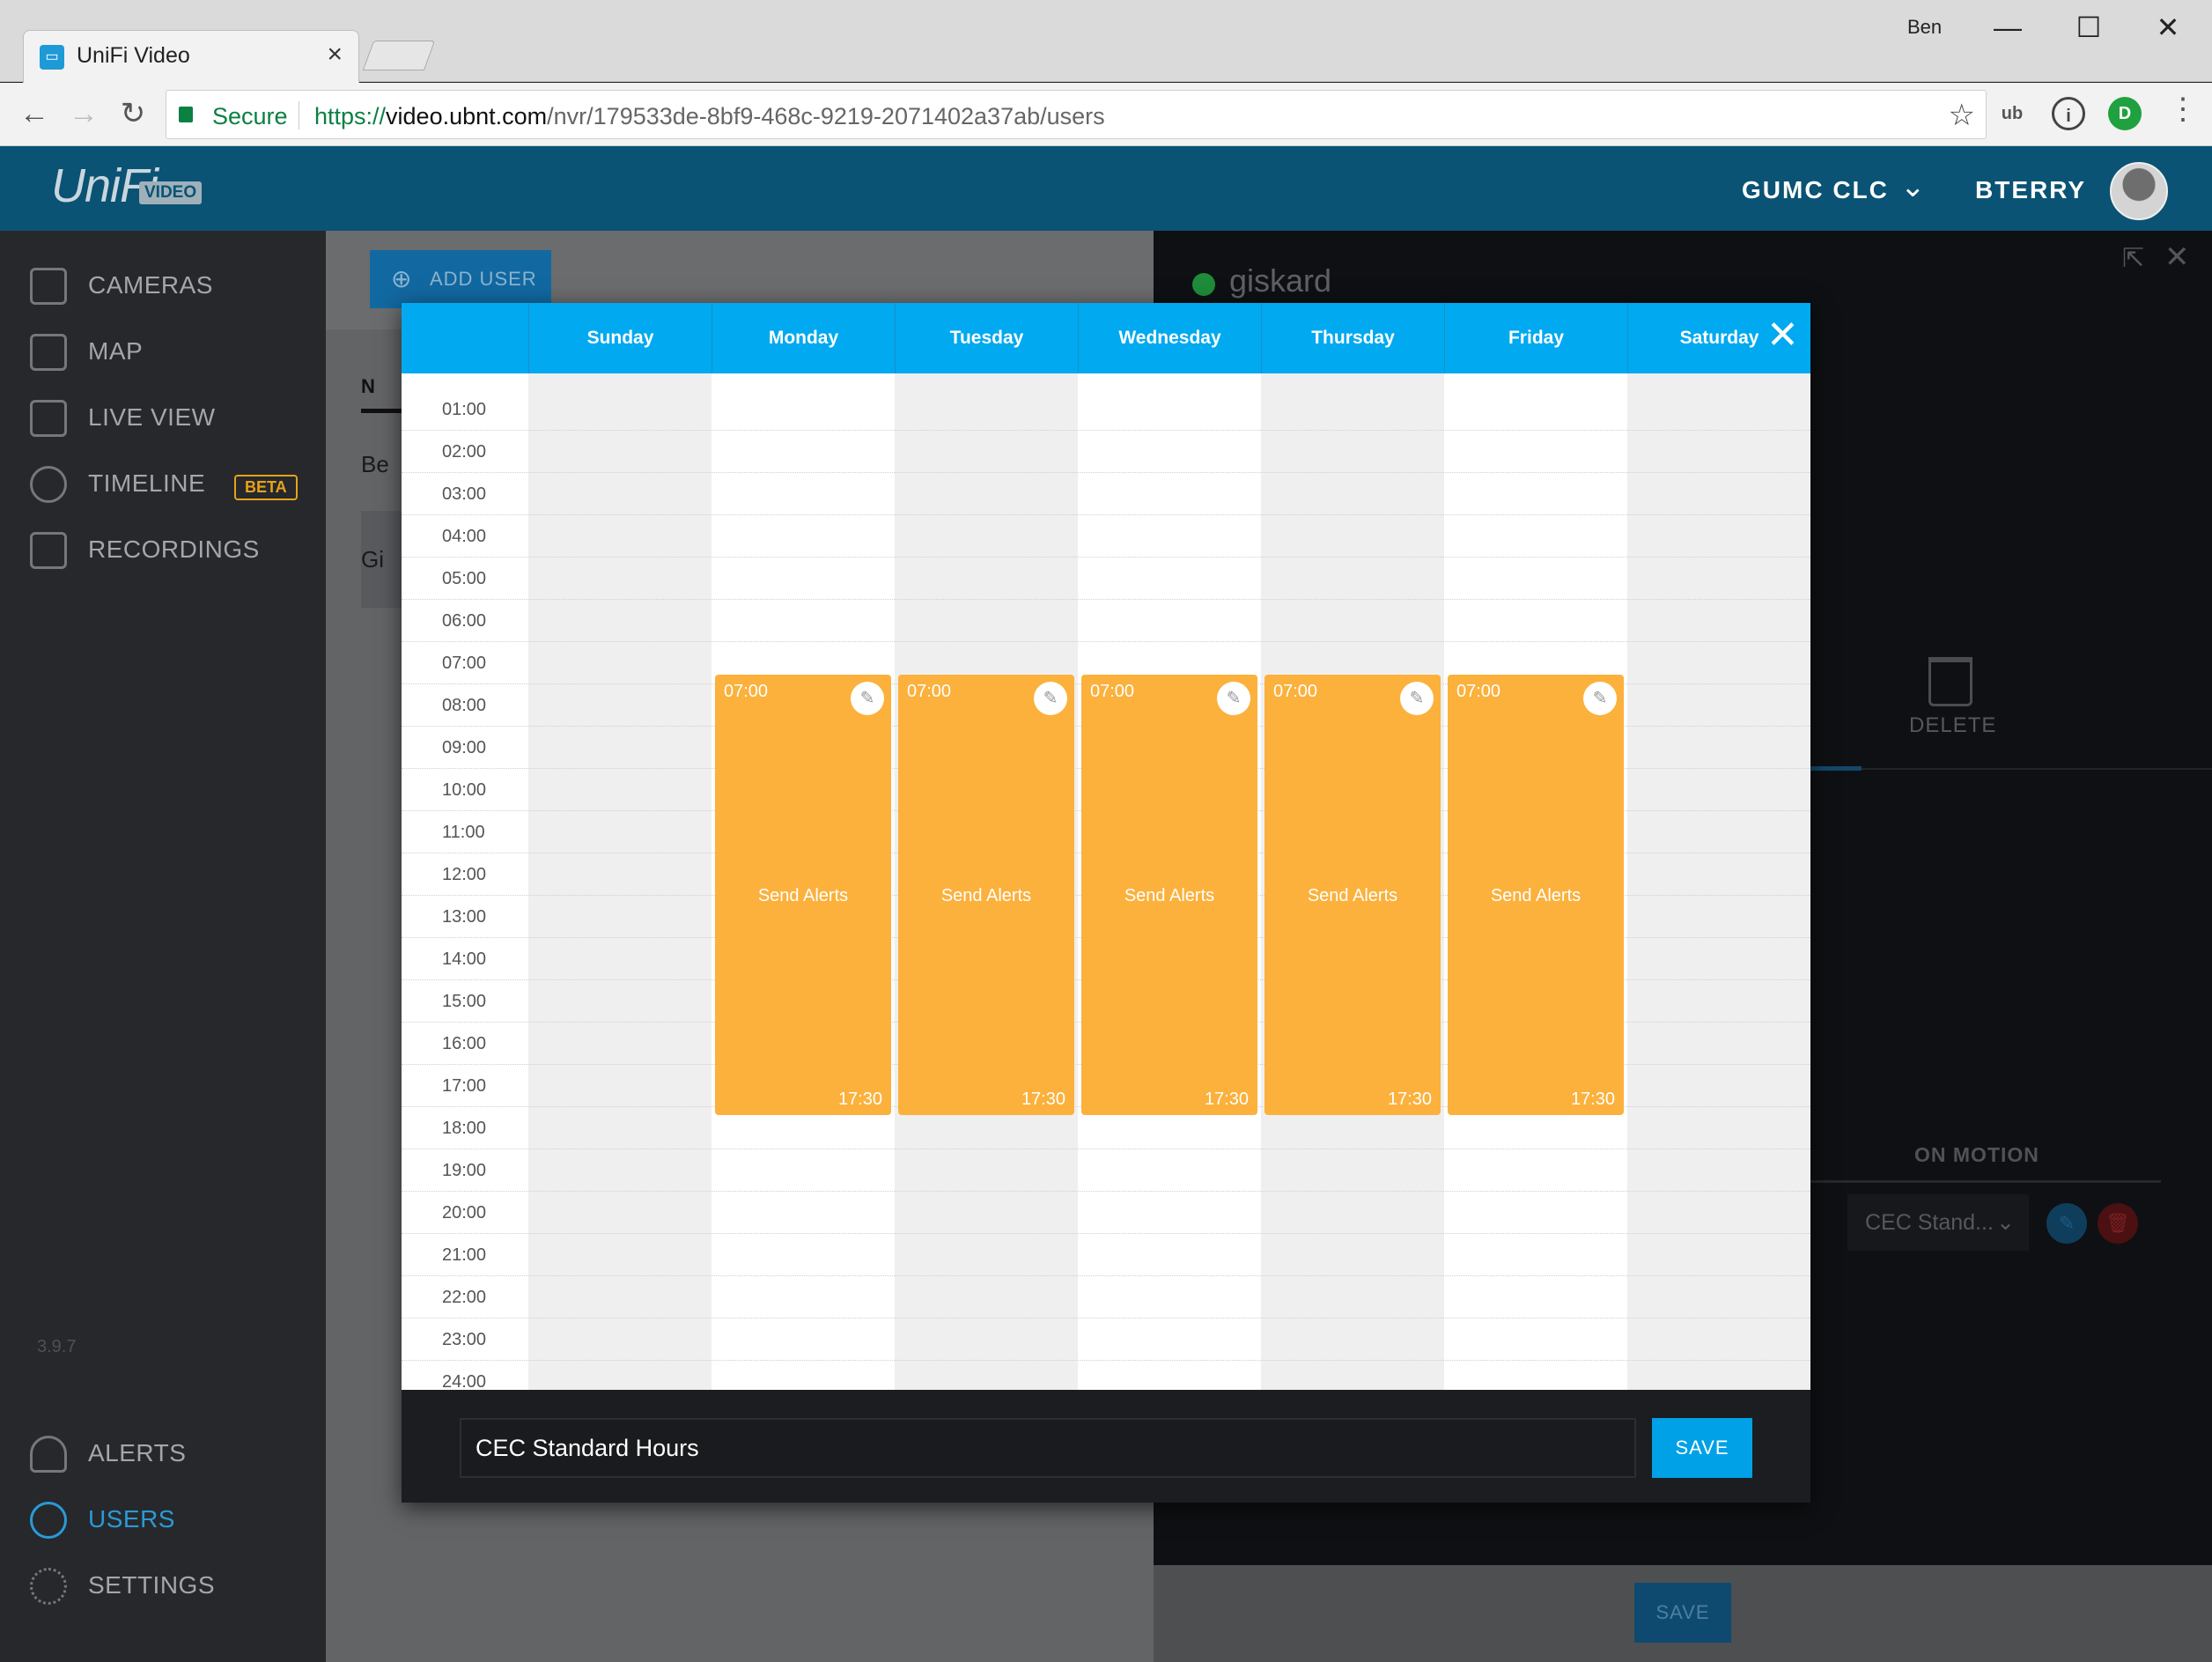  Describe the element at coordinates (48, 550) in the screenshot. I see `play-icon` at that location.